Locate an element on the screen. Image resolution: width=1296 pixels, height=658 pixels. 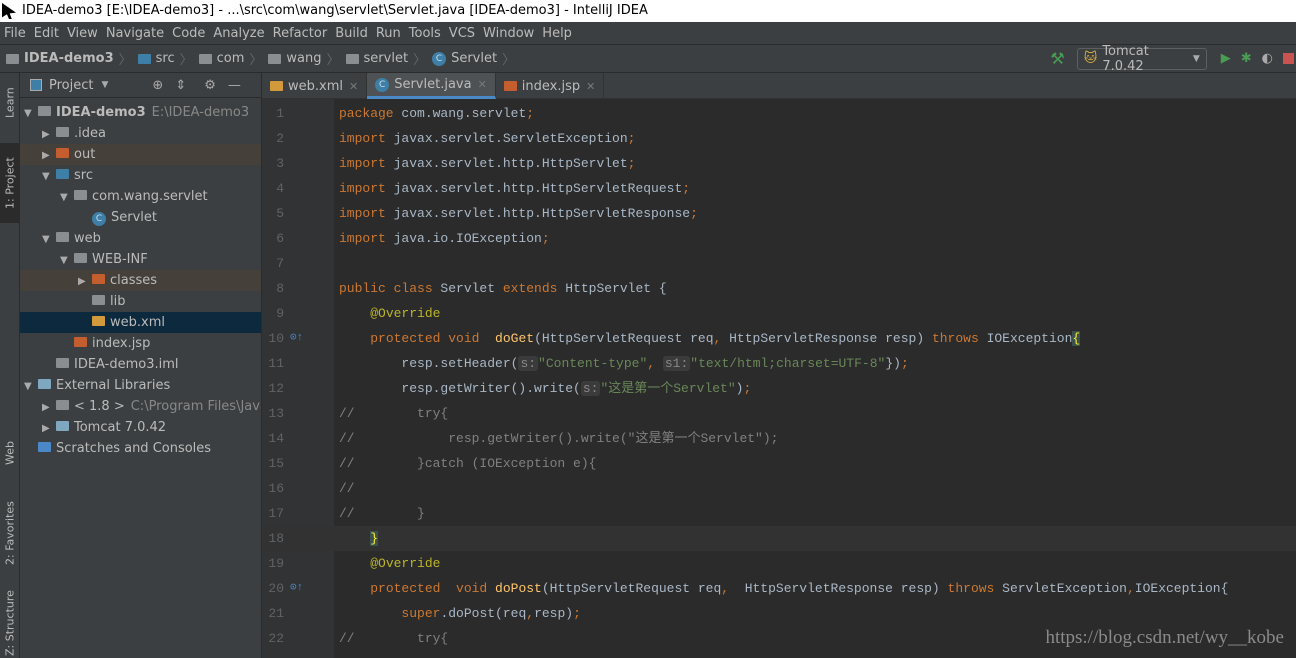
project-view-select: Project is located at coordinates (71, 85).